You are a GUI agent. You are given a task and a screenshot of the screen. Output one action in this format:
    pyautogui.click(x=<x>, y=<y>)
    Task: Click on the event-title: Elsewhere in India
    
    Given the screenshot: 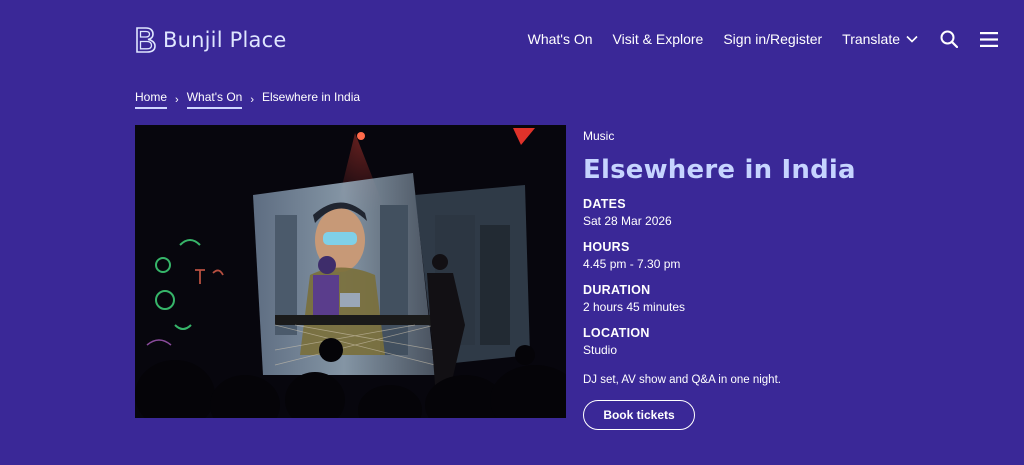 What is the action you would take?
    pyautogui.click(x=719, y=170)
    